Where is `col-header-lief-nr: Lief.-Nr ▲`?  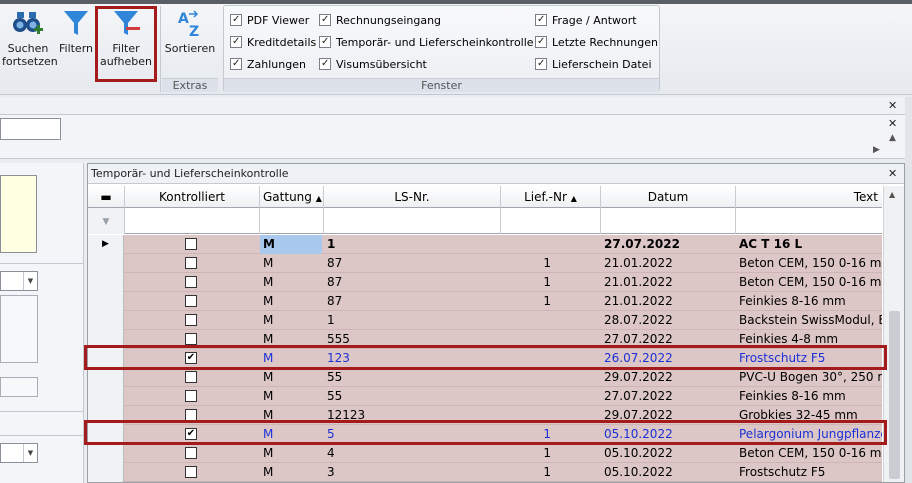 col-header-lief-nr: Lief.-Nr ▲ is located at coordinates (551, 197).